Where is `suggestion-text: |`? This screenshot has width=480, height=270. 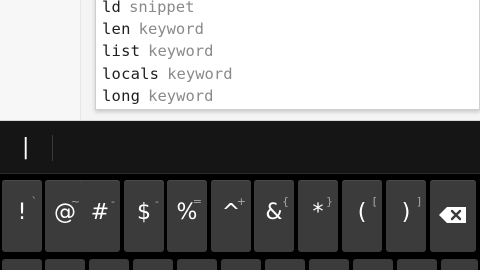
suggestion-text: | is located at coordinates (25, 148).